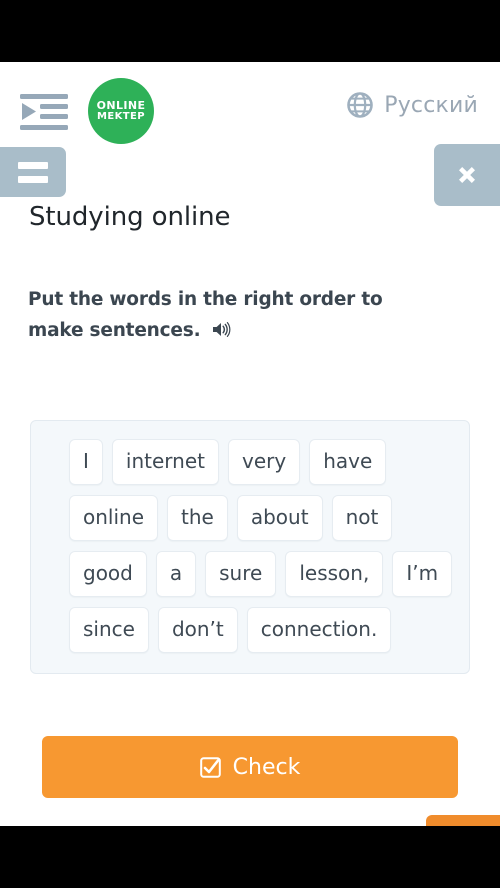  Describe the element at coordinates (362, 518) in the screenshot. I see `word-chip: not` at that location.